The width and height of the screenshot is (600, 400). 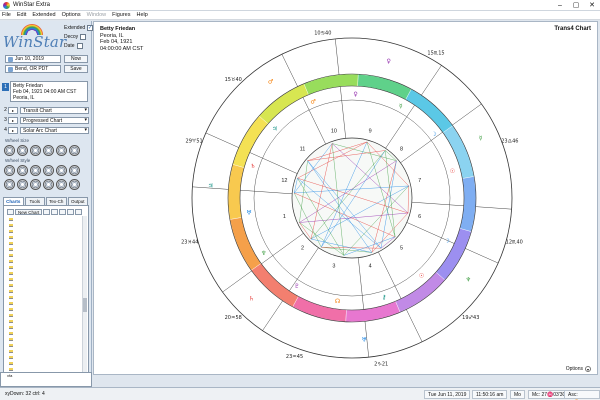 I want to click on options-button: Options ▾, so click(x=578, y=369).